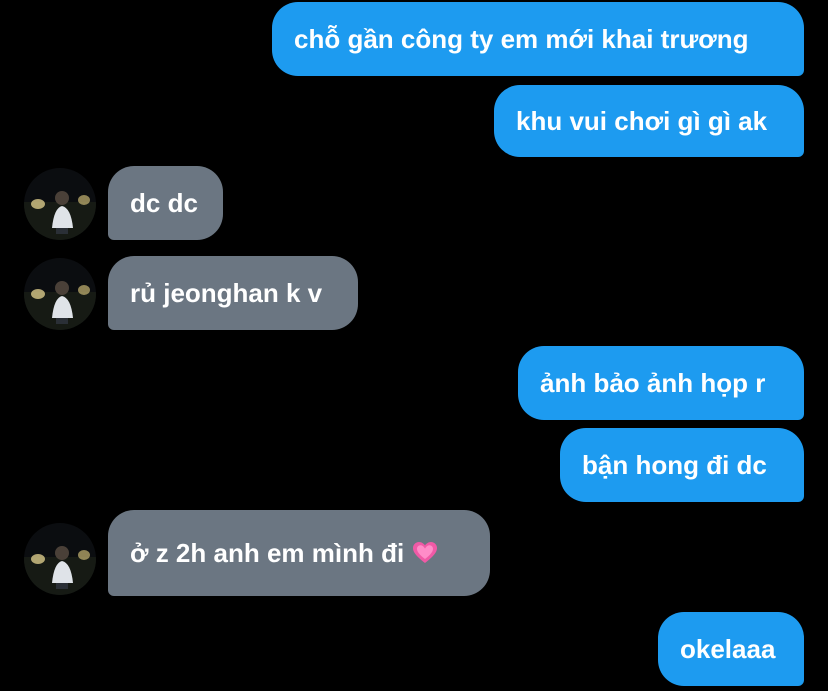 This screenshot has width=828, height=691. I want to click on message-bubble-sent: okelaaa, so click(731, 649).